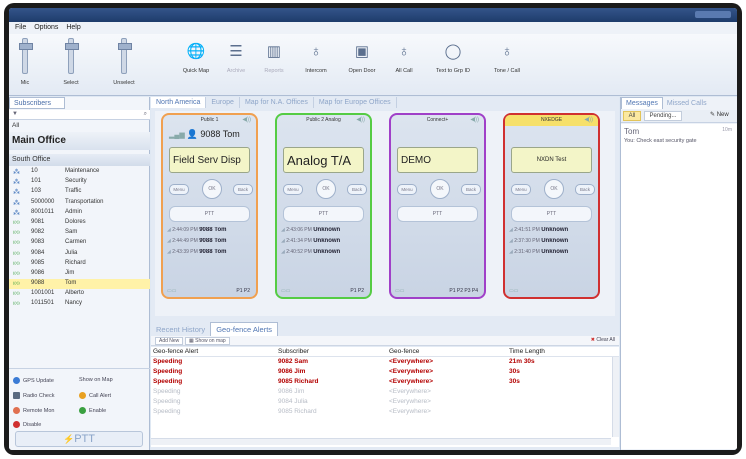  What do you see at coordinates (79, 254) in the screenshot?
I see `subscriber-row: ((•)) 9084 Julia` at bounding box center [79, 254].